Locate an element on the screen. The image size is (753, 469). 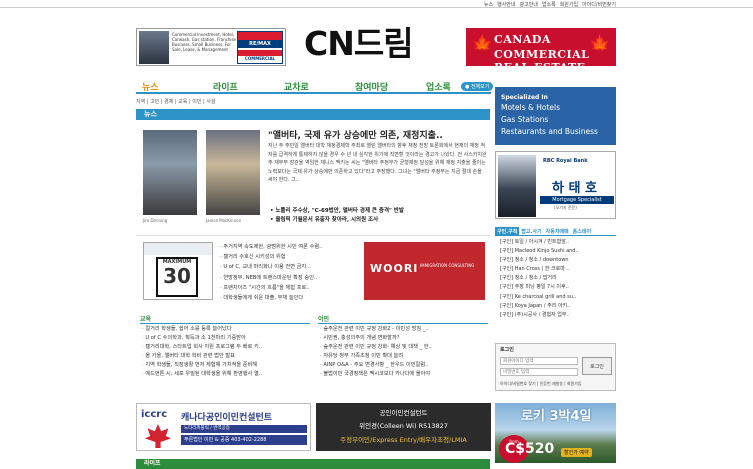
speed-sign-image: MAXIMUM 30 is located at coordinates (178, 271).